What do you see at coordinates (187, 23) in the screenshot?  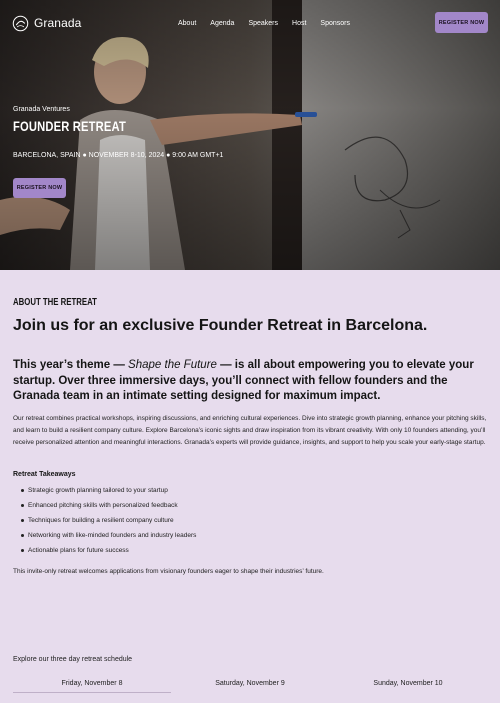 I see `nav-link-about: About` at bounding box center [187, 23].